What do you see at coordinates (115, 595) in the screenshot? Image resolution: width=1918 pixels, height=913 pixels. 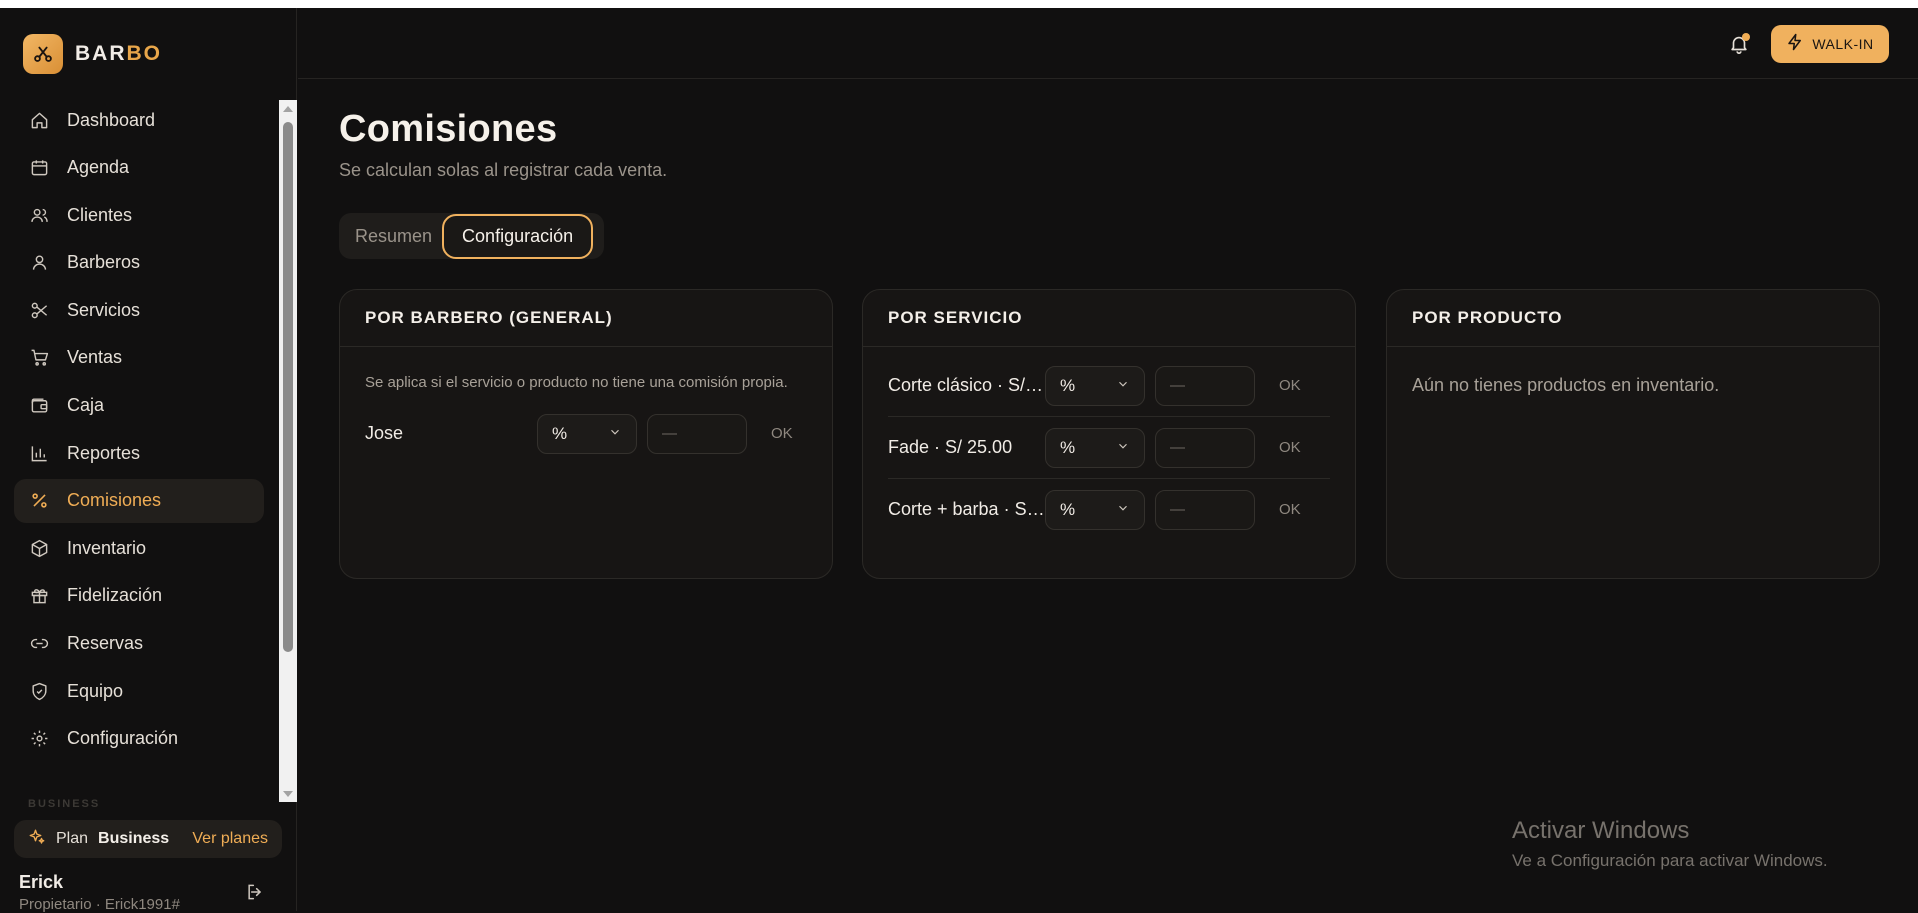 I see `sidebar-item-label: Fidelización` at bounding box center [115, 595].